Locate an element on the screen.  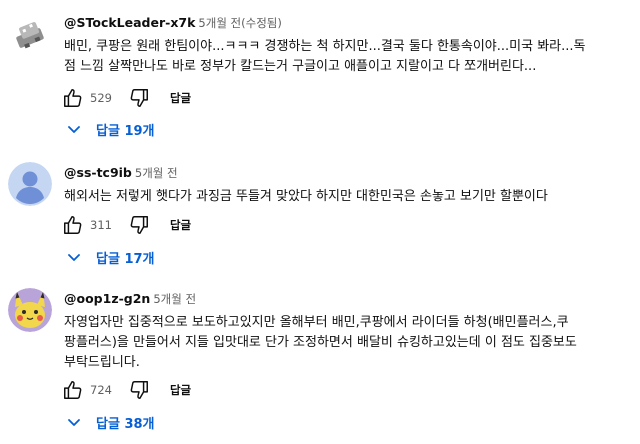
view-replies-button: 답글 19개 is located at coordinates (110, 129).